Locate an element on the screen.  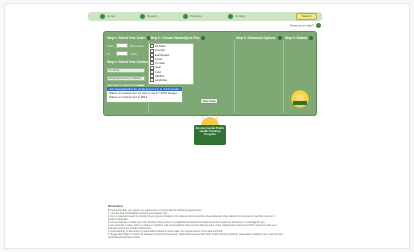
nav-item-products: Products is located at coordinates (195, 16).